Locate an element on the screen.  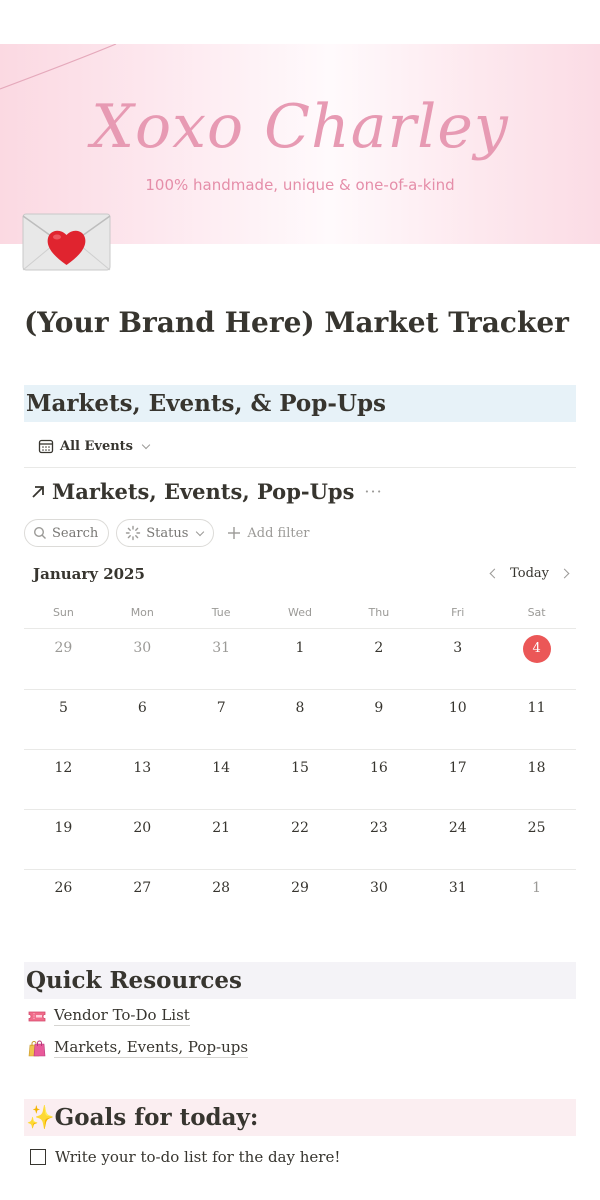
more-options-icon: ··· is located at coordinates (373, 491).